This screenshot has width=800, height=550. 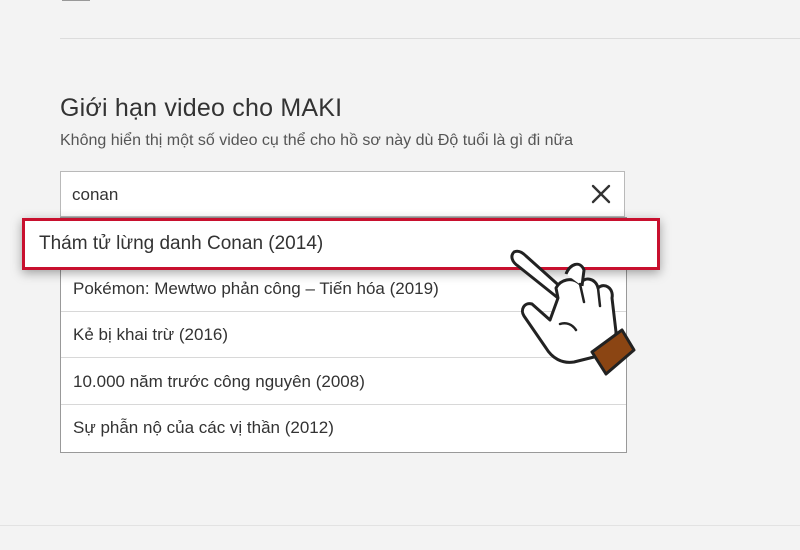 I want to click on search-result-label: Thám tử lừng danh Conan (2014), so click(x=181, y=243).